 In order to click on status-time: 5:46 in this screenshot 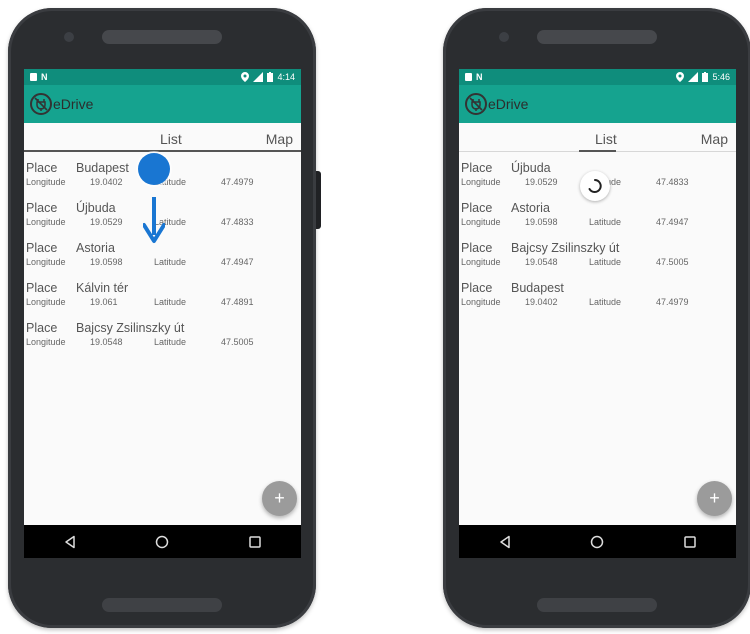, I will do `click(721, 77)`.